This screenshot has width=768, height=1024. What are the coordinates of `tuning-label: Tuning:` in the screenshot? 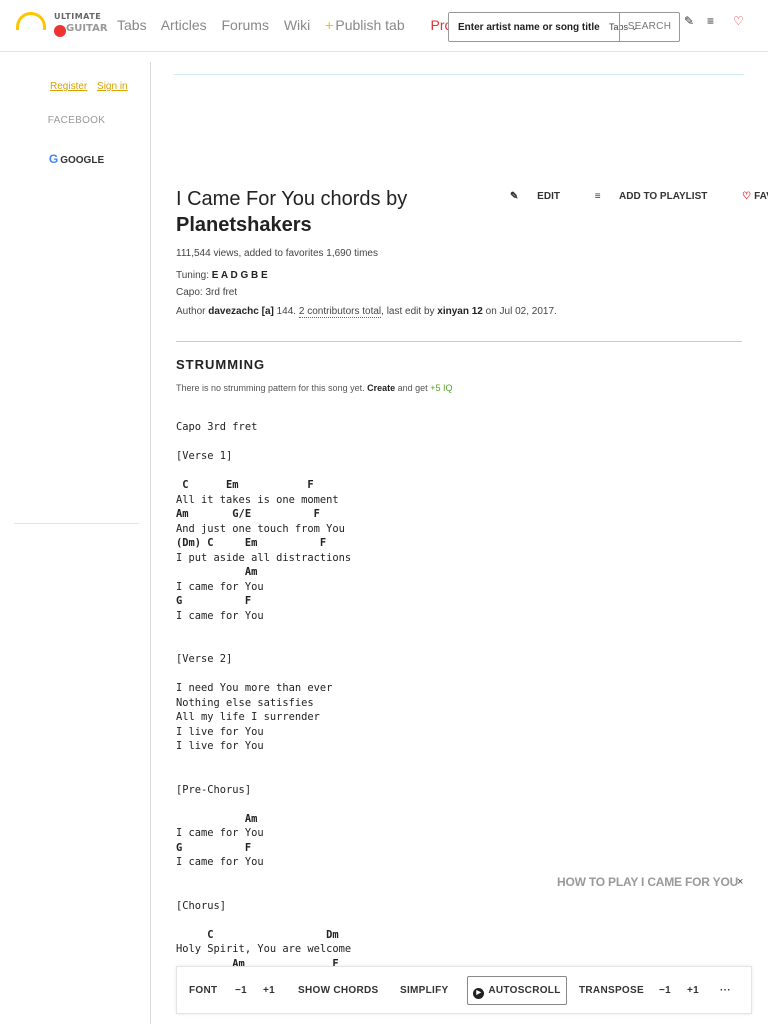 It's located at (192, 275).